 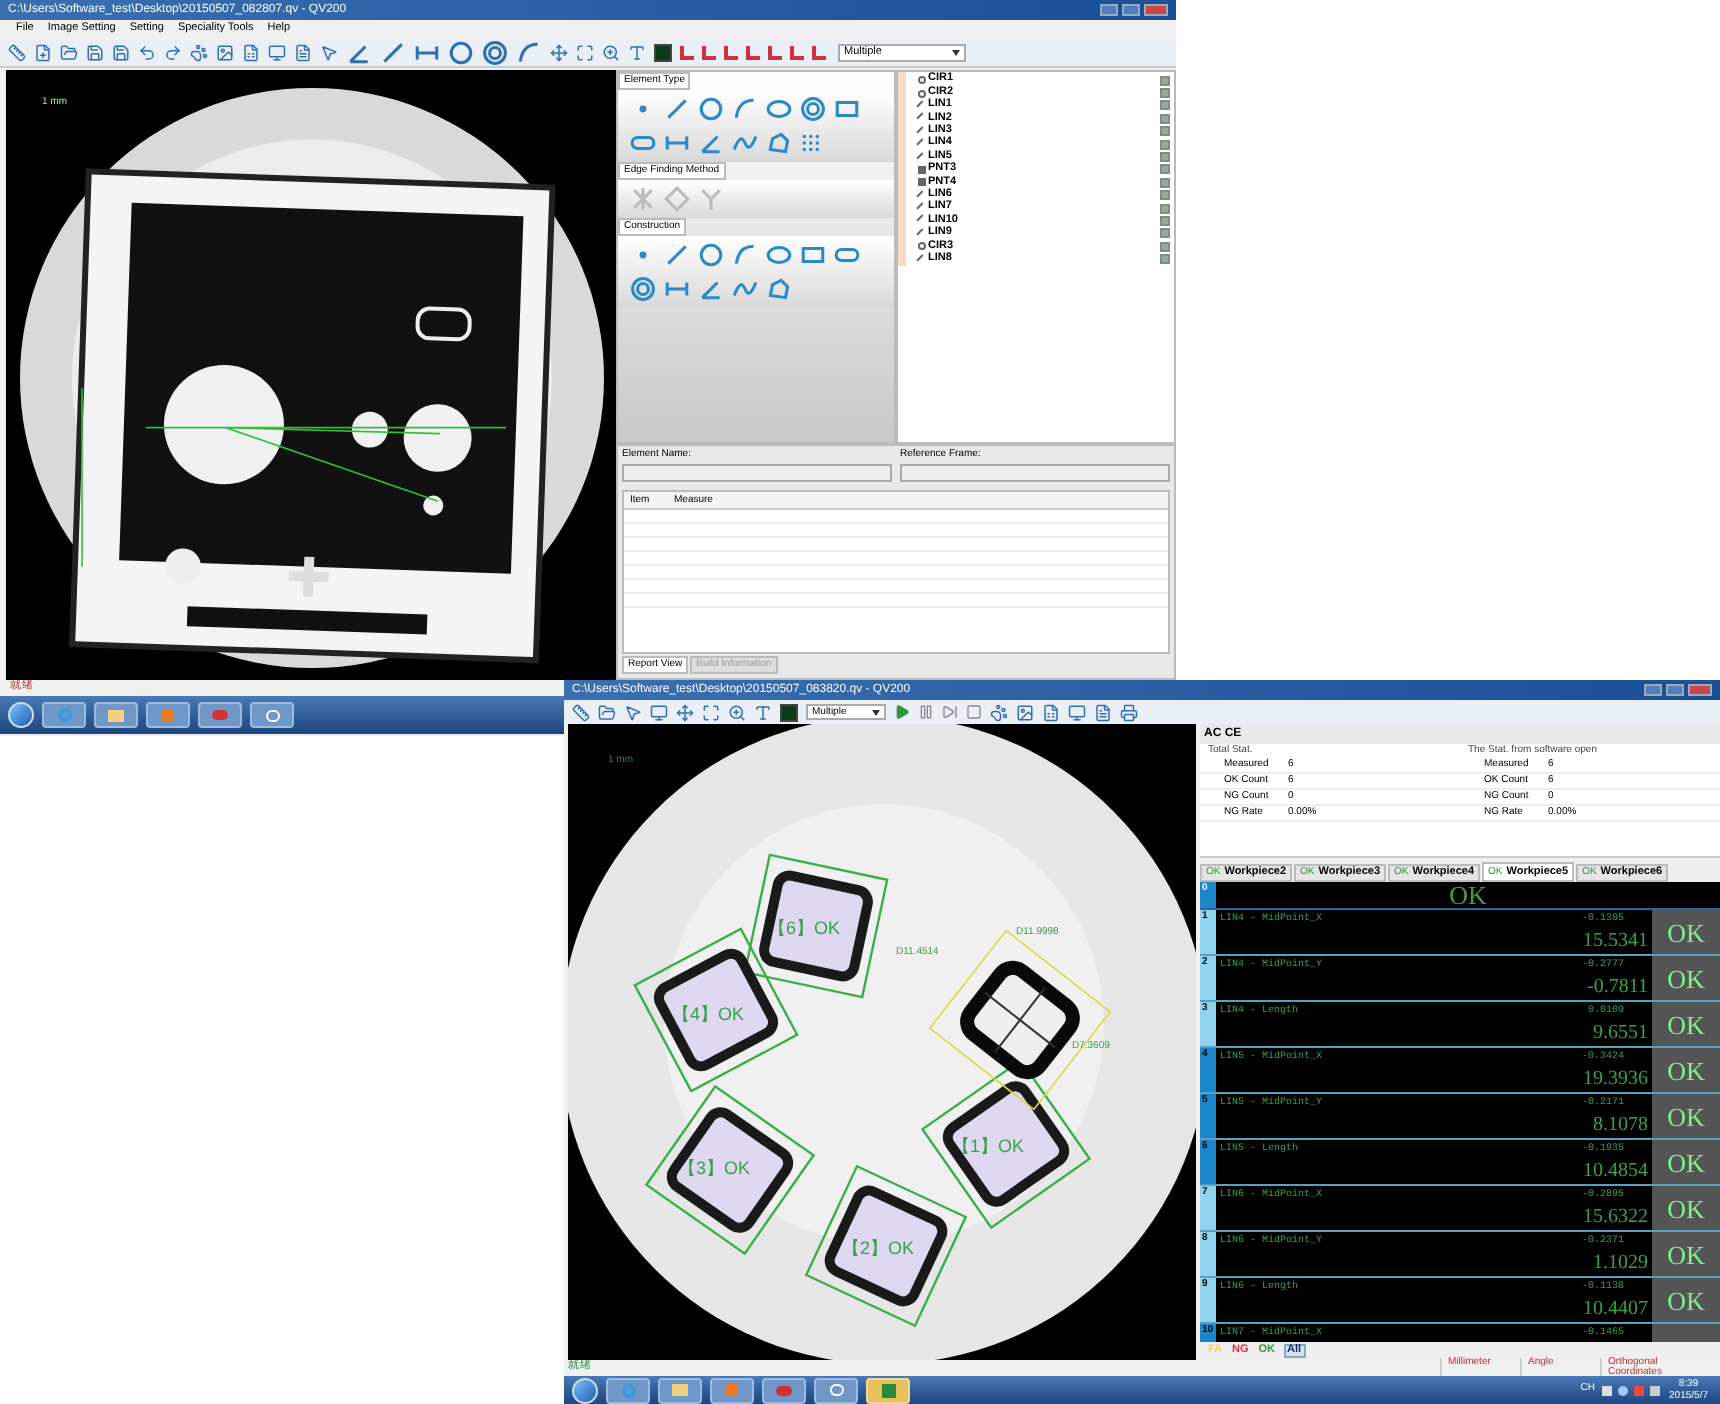 I want to click on play-icon, so click(x=902, y=712).